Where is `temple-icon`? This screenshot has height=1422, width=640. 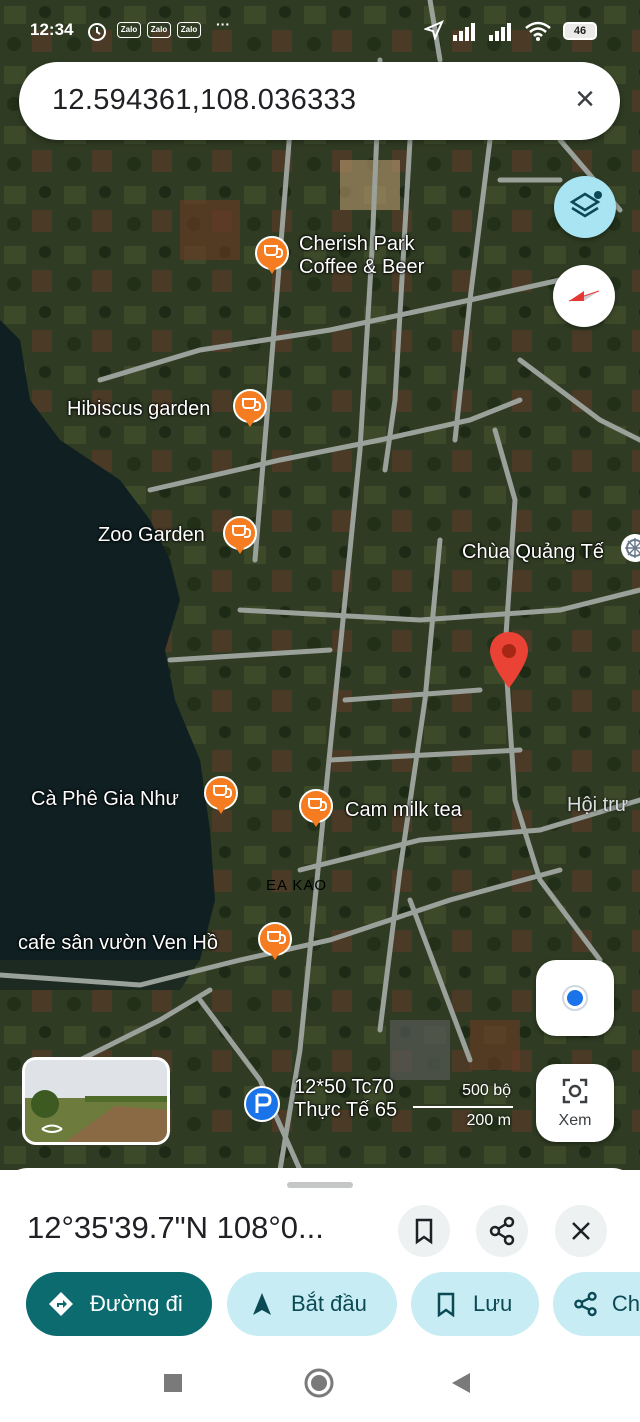
temple-icon is located at coordinates (630, 550).